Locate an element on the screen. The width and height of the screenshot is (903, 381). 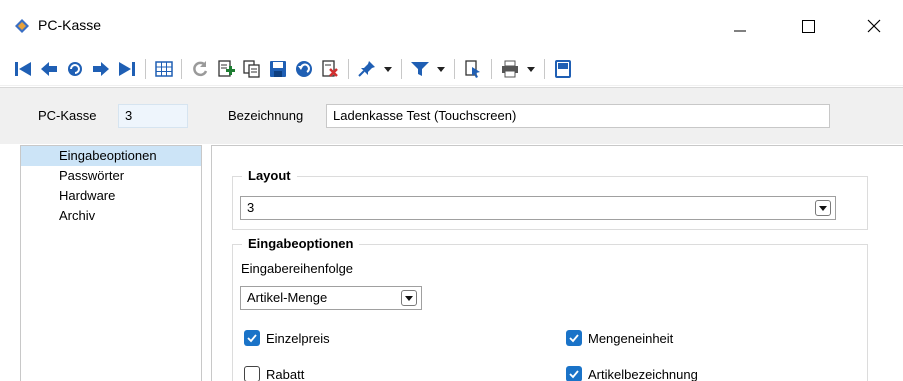
layout-group-title: Layout is located at coordinates (269, 175).